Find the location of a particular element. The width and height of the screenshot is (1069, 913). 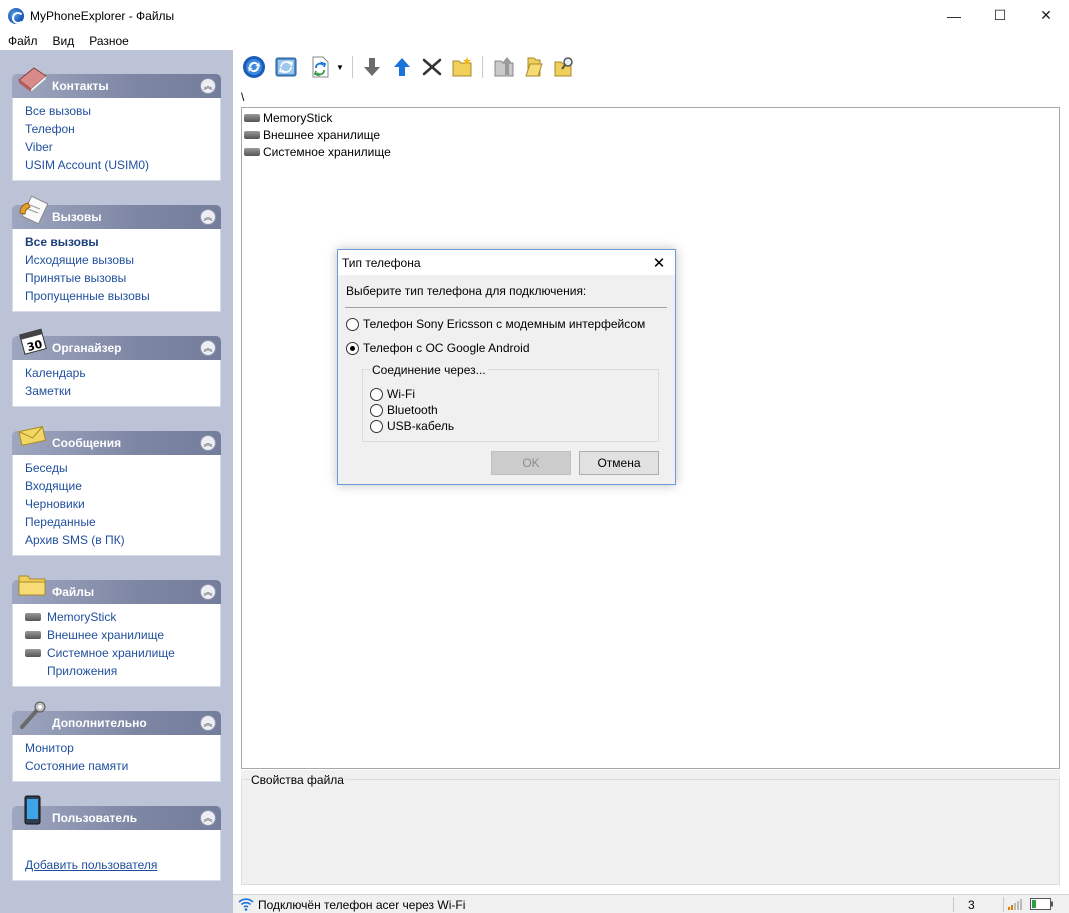

sidebar-item-conversations: Беседы is located at coordinates (122, 468).